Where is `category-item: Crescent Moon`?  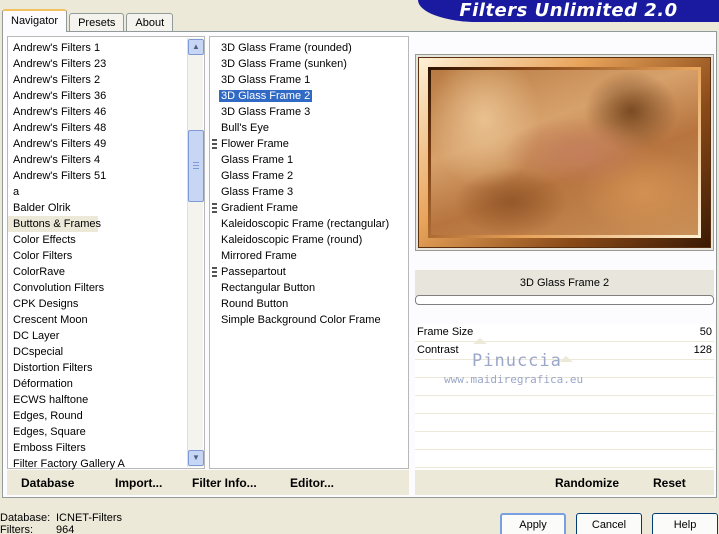 category-item: Crescent Moon is located at coordinates (98, 320).